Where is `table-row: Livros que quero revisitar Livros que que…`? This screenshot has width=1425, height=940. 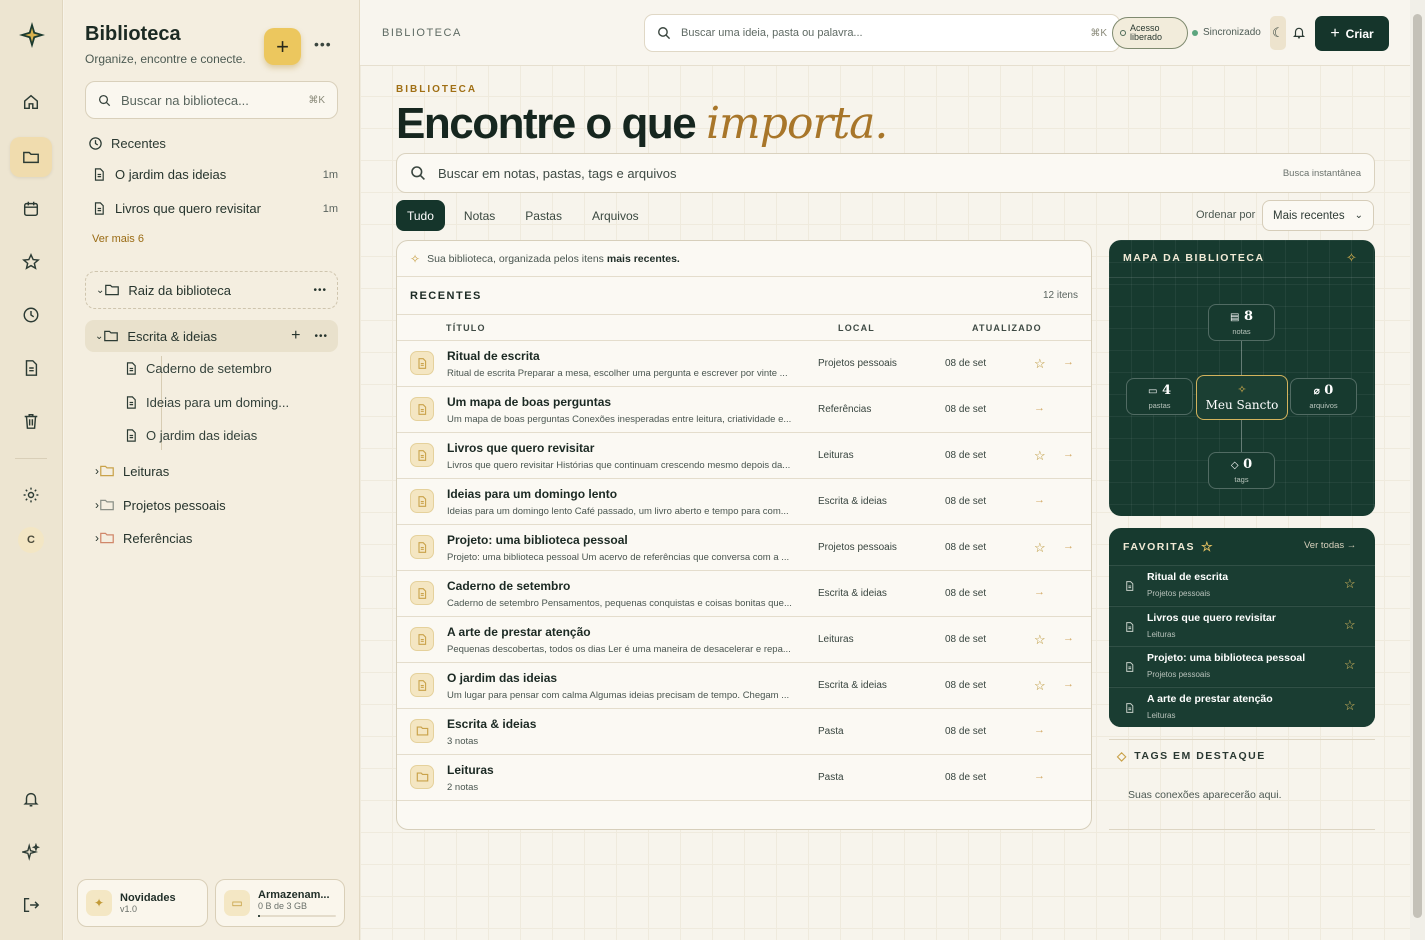 table-row: Livros que quero revisitar Livros que que… is located at coordinates (744, 456).